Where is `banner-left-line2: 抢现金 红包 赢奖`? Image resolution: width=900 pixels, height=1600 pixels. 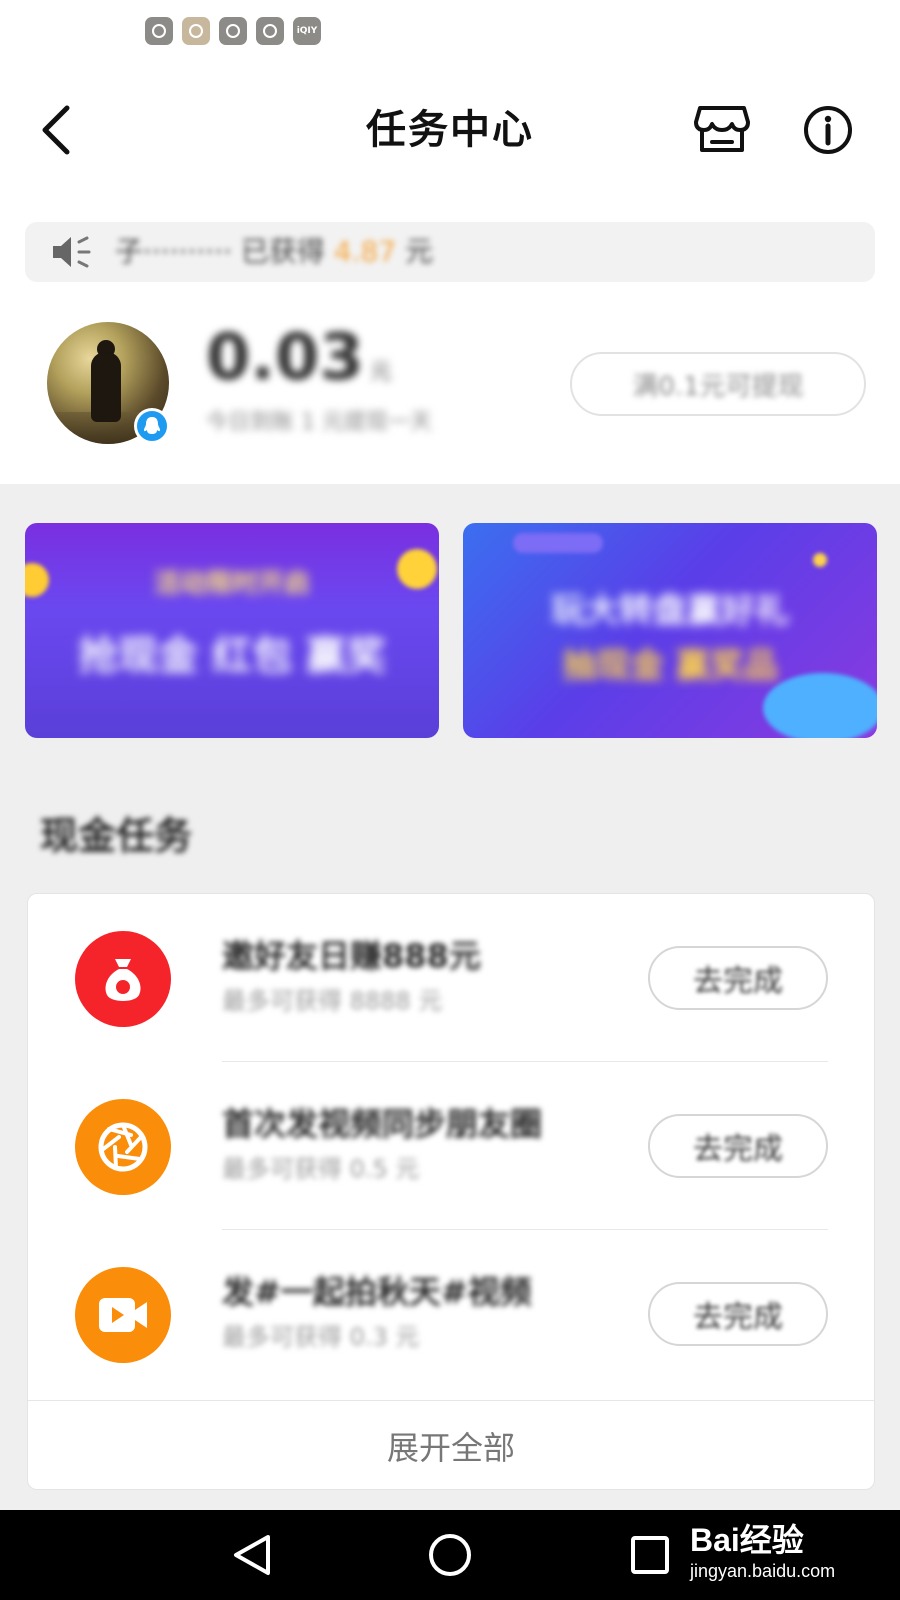
banner-left-line2: 抢现金 红包 赢奖 is located at coordinates (232, 656).